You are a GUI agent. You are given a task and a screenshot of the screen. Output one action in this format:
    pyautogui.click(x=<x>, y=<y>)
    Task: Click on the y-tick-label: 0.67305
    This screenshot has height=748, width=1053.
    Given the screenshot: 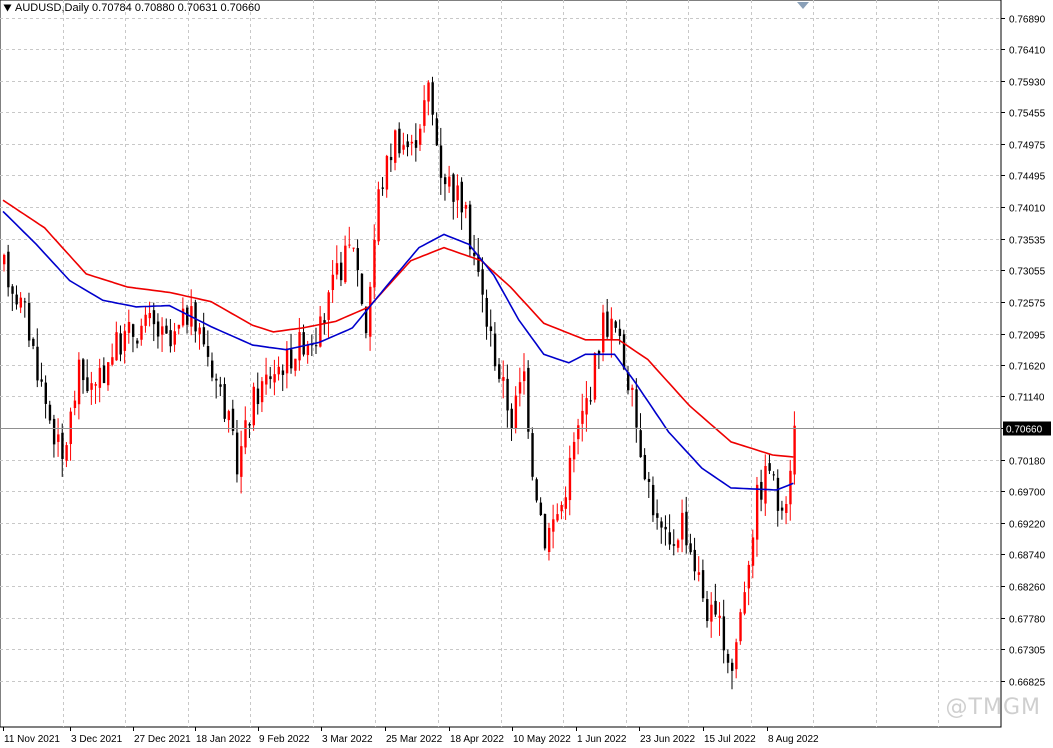 What is the action you would take?
    pyautogui.click(x=1027, y=651)
    